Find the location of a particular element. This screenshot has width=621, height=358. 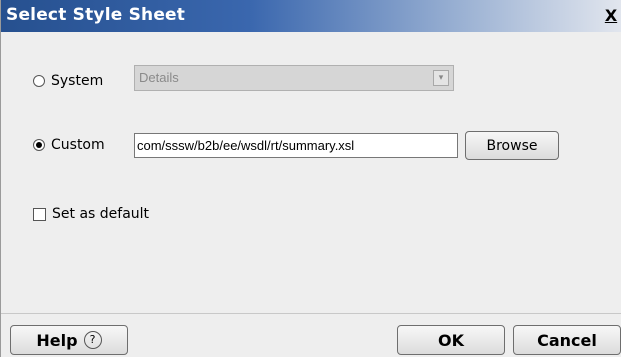

ok-button-label: OK is located at coordinates (451, 340).